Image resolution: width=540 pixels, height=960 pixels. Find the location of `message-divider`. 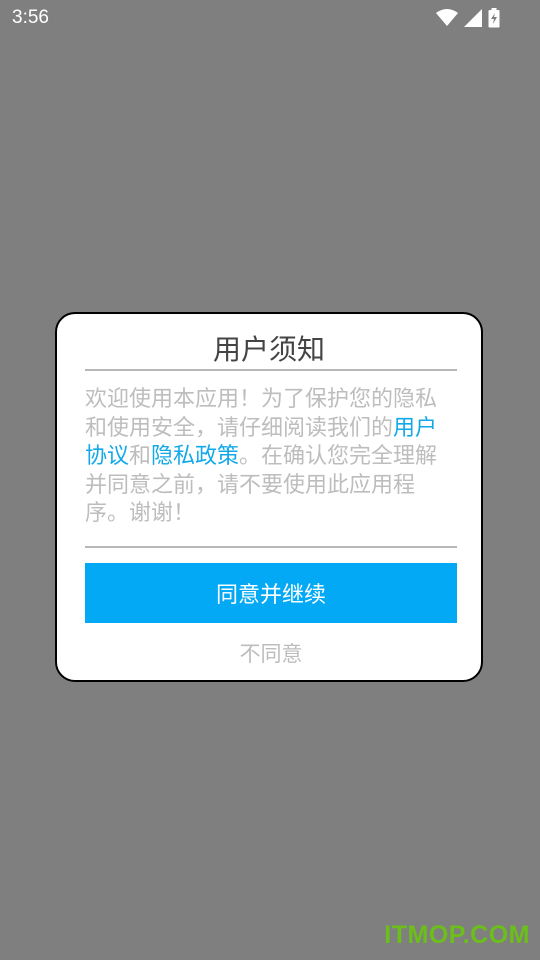

message-divider is located at coordinates (271, 547).